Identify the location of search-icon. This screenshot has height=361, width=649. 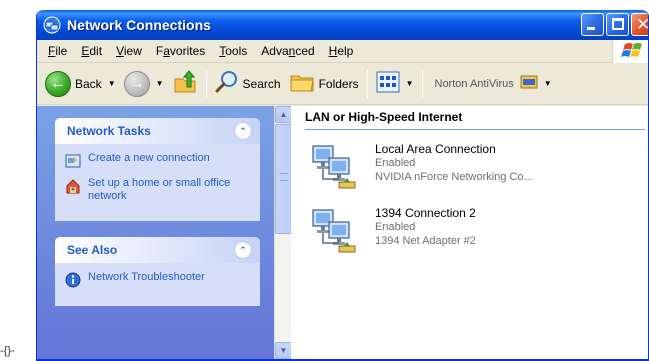
(227, 83).